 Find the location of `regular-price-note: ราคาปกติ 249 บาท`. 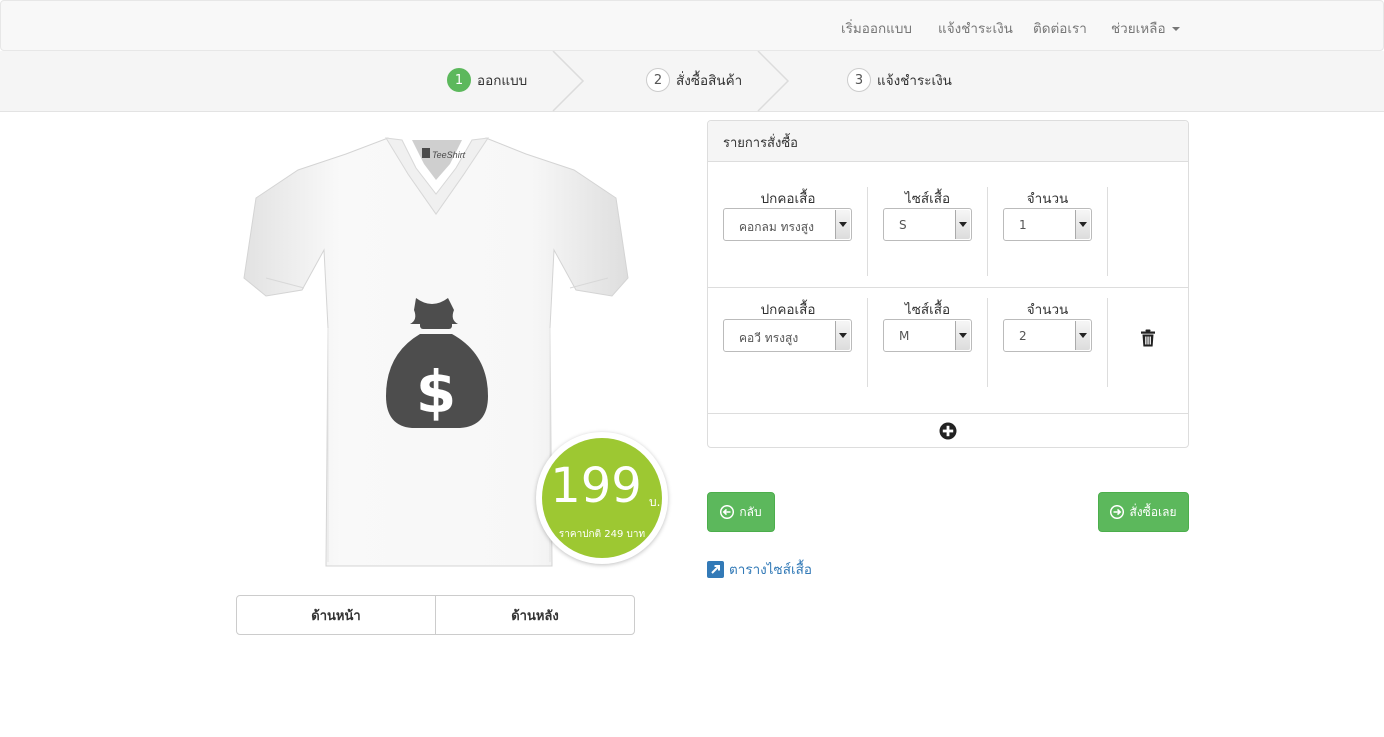

regular-price-note: ราคาปกติ 249 บาท is located at coordinates (602, 534).